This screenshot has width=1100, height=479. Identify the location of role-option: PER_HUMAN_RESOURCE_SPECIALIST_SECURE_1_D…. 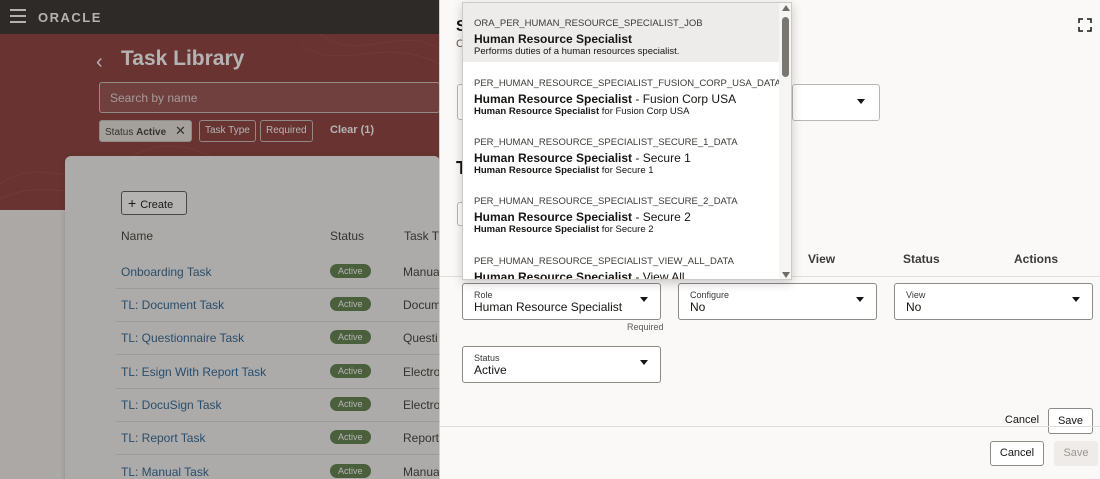
(621, 151).